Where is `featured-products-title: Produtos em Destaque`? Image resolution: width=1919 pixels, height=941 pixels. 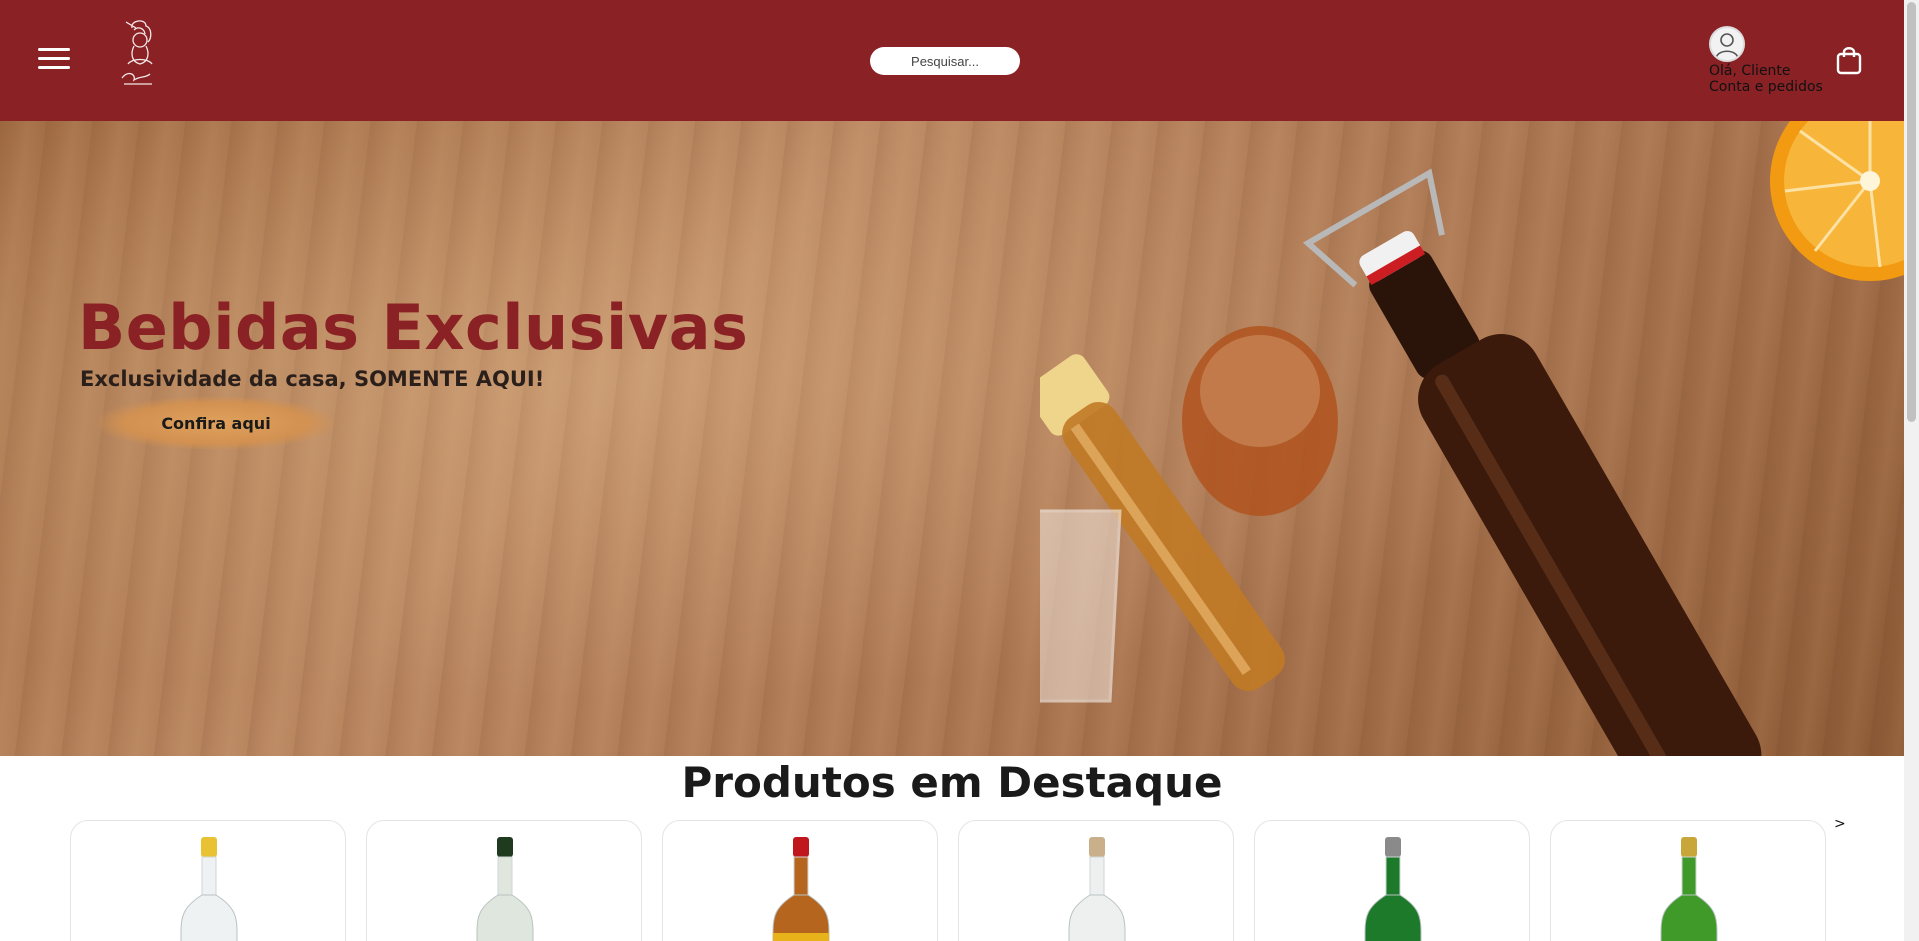 featured-products-title: Produtos em Destaque is located at coordinates (952, 782).